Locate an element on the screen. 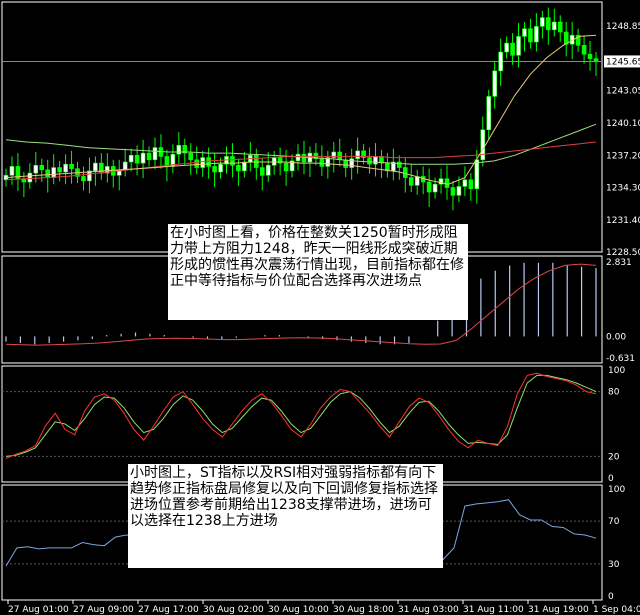 The height and width of the screenshot is (615, 640). rsi-y-tick: 0 is located at coordinates (611, 597).